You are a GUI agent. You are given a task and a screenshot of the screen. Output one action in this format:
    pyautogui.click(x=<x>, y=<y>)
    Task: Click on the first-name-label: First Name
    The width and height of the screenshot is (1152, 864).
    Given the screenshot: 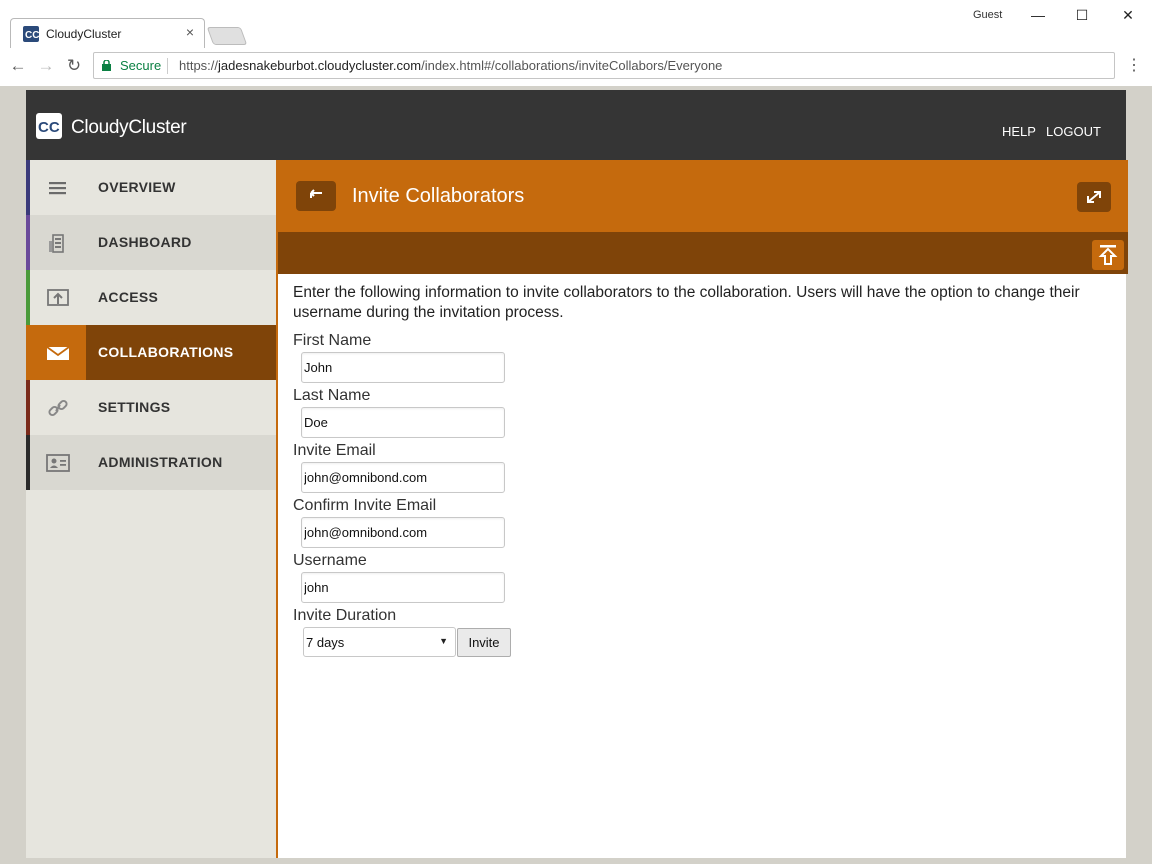 What is the action you would take?
    pyautogui.click(x=332, y=340)
    